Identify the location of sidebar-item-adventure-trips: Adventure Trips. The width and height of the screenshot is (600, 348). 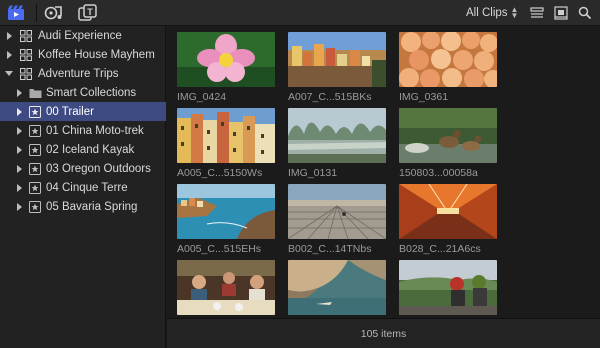
(83, 73).